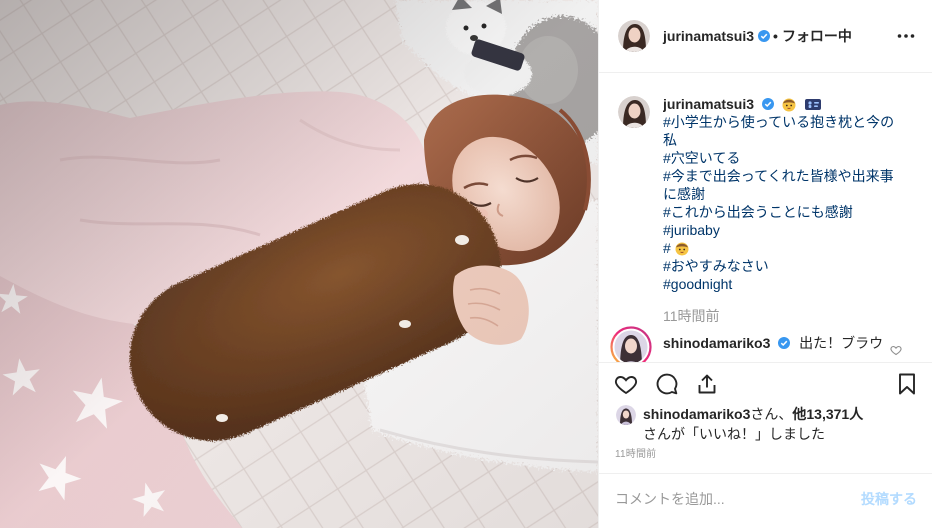 The image size is (932, 528). I want to click on caption-user-line: jurinamatsui3, so click(782, 104).